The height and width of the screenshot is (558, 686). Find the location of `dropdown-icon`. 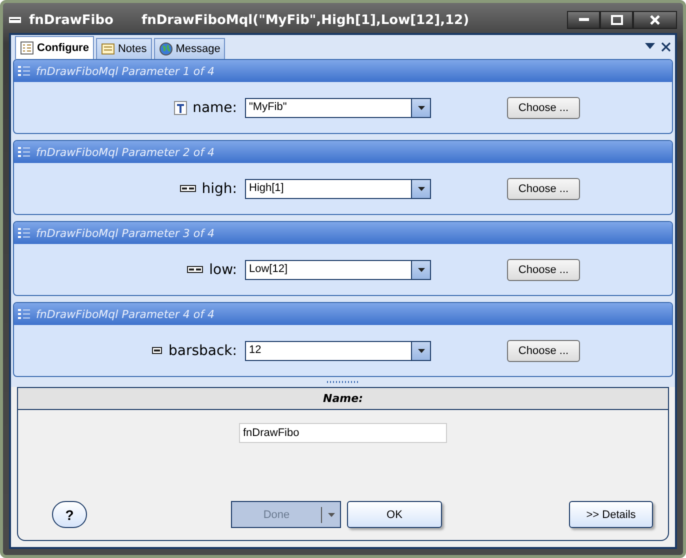

dropdown-icon is located at coordinates (650, 46).